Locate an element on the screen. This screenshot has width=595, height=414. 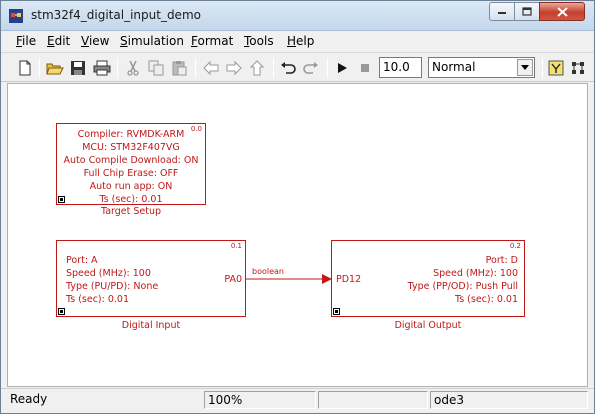
arrow-up-icon is located at coordinates (257, 68).